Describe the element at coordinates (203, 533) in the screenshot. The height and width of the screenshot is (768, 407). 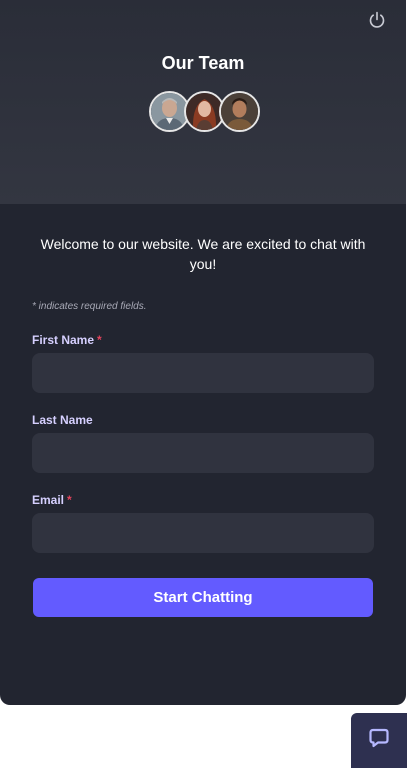
I see `email-input` at that location.